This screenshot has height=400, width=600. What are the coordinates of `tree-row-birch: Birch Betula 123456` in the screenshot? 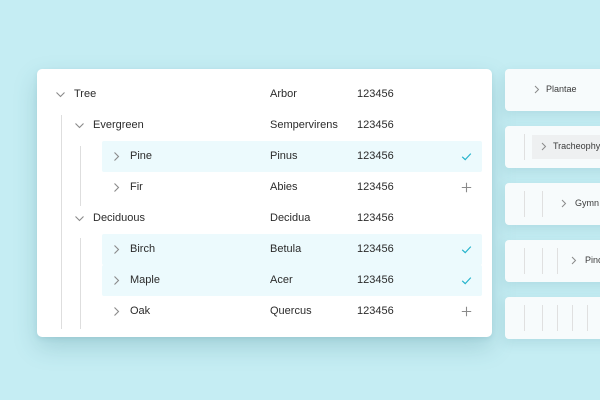 It's located at (264, 249).